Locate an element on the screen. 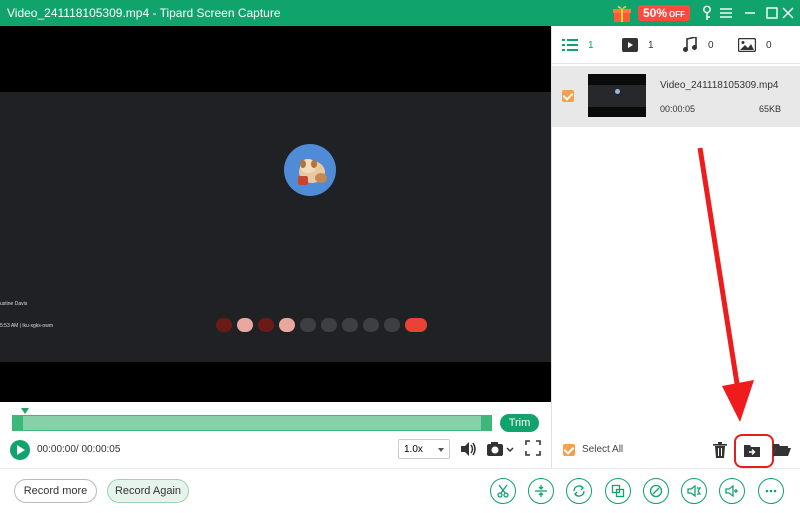  scissors-icon is located at coordinates (503, 491).